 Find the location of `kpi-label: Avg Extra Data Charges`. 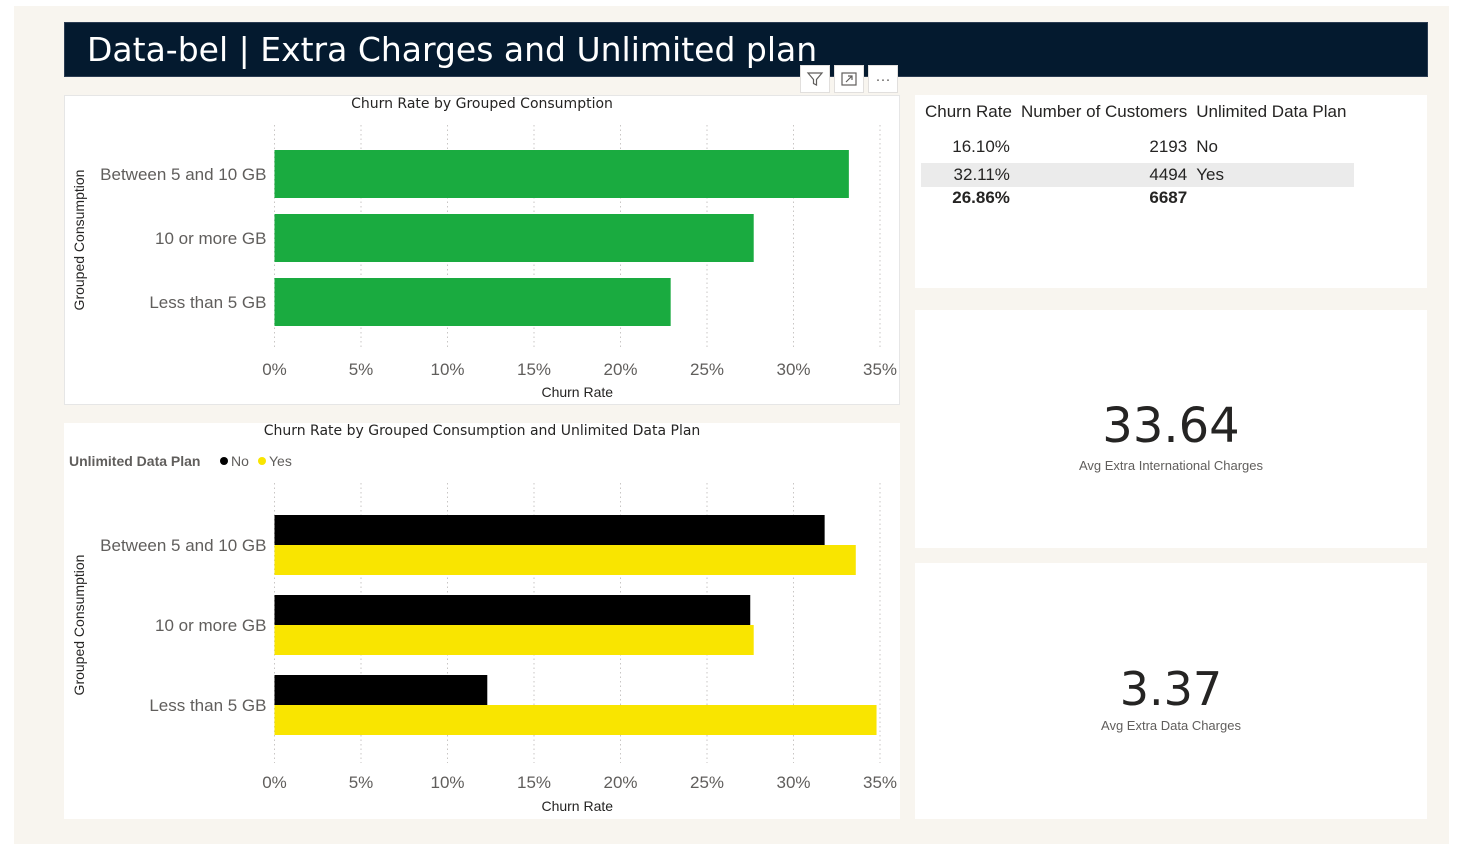

kpi-label: Avg Extra Data Charges is located at coordinates (1171, 725).